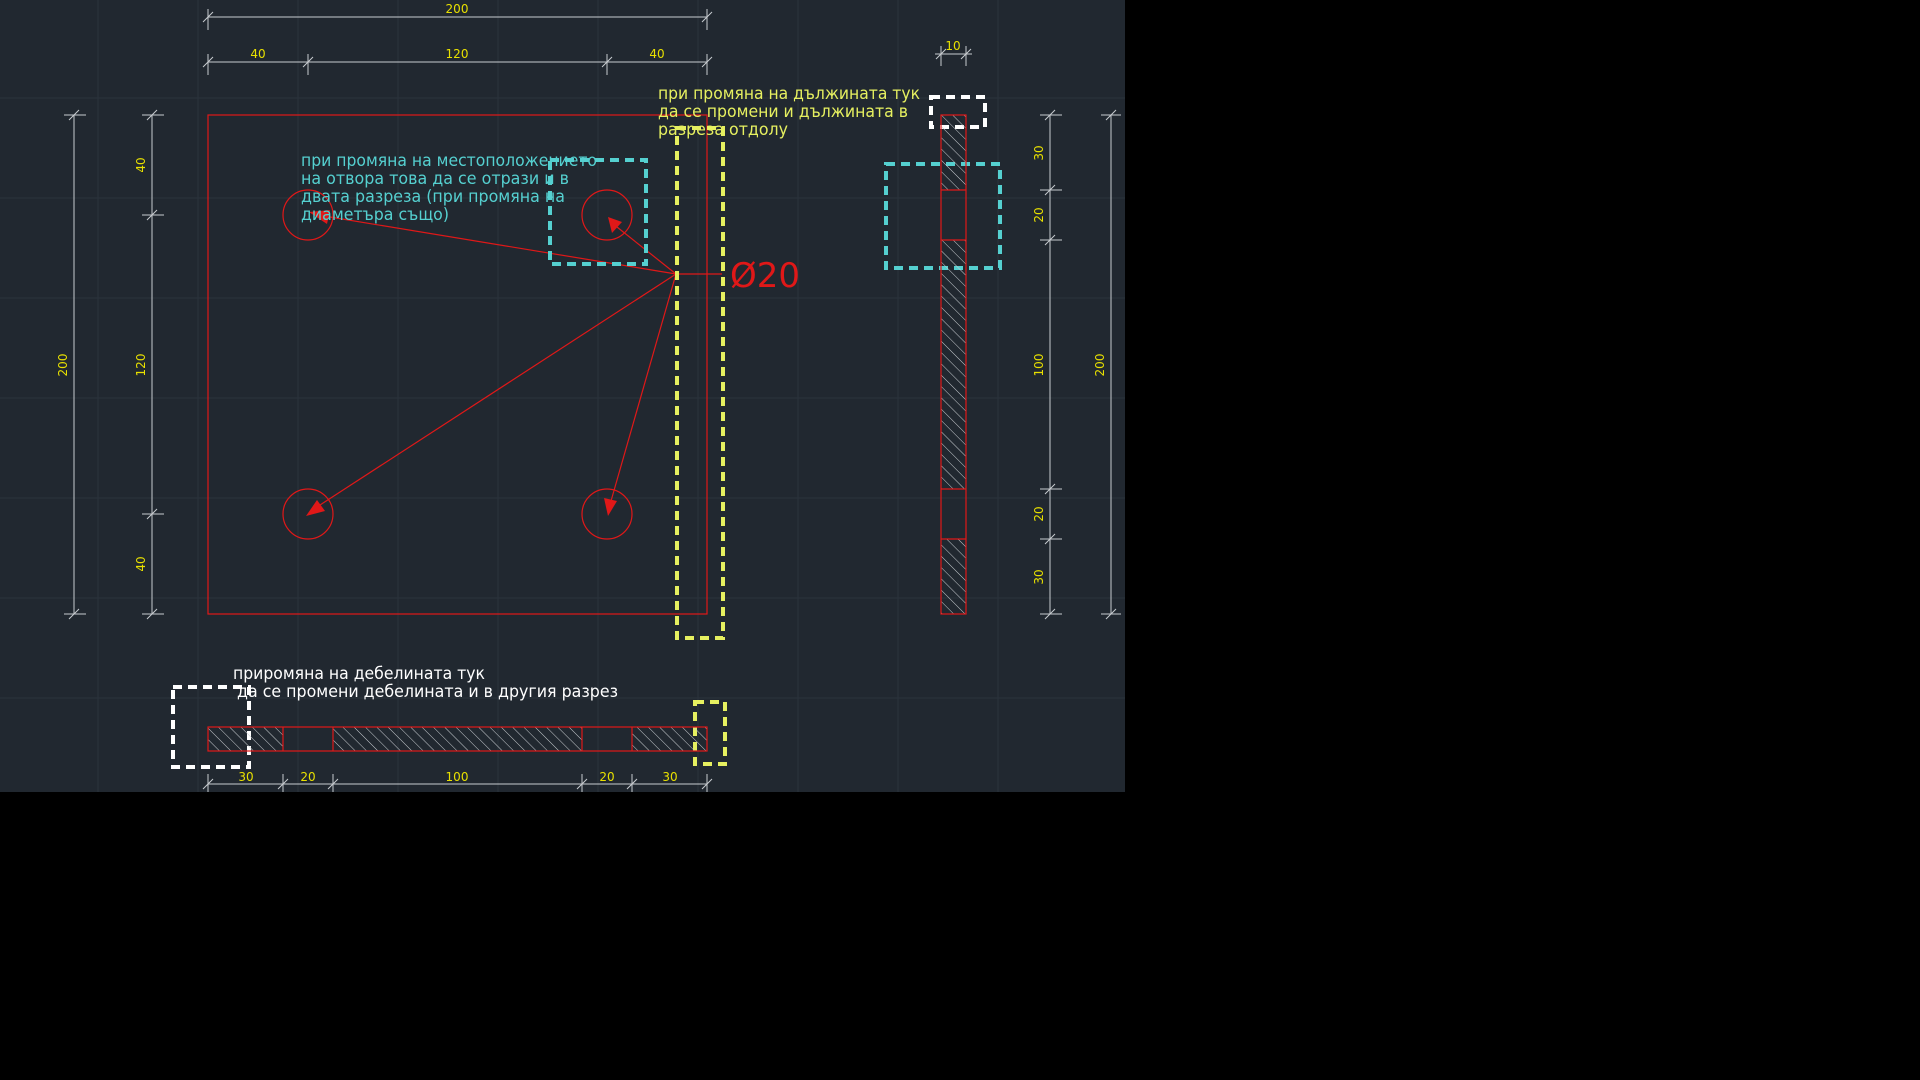 This screenshot has width=1920, height=1080. I want to click on left-dimensions: 200 40 120 40, so click(110, 364).